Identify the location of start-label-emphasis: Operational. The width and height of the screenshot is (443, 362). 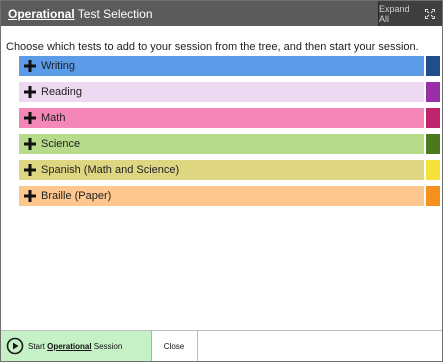
(69, 346).